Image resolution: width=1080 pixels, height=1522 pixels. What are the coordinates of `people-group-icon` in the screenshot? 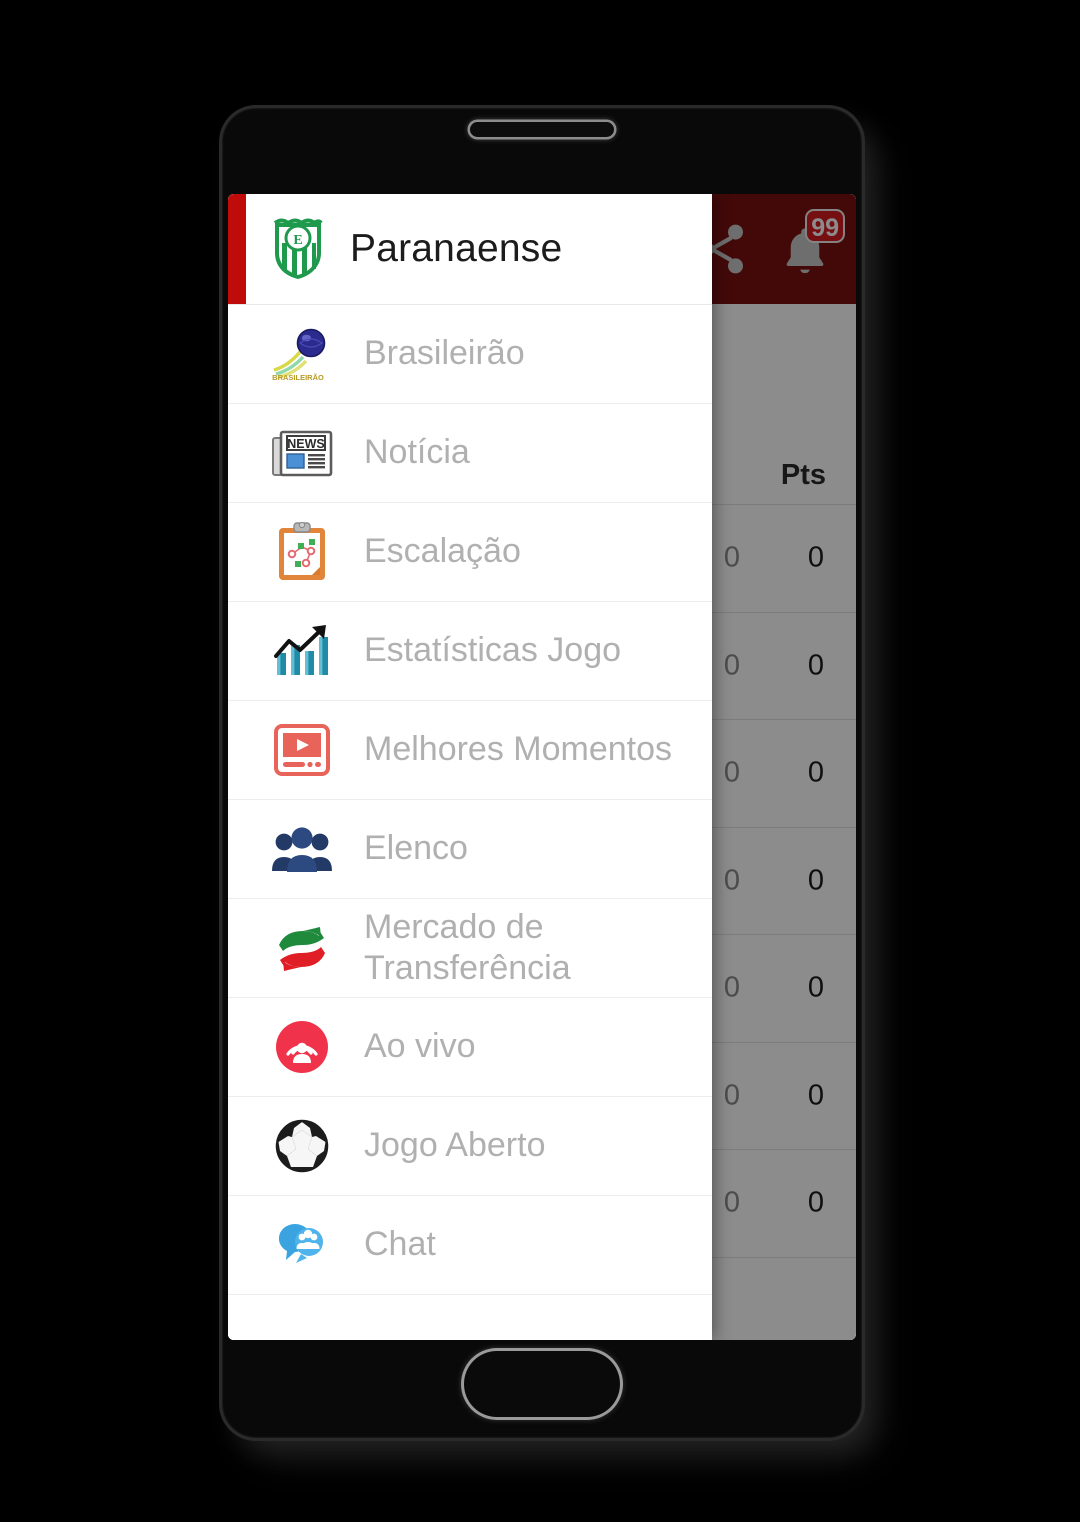 It's located at (302, 849).